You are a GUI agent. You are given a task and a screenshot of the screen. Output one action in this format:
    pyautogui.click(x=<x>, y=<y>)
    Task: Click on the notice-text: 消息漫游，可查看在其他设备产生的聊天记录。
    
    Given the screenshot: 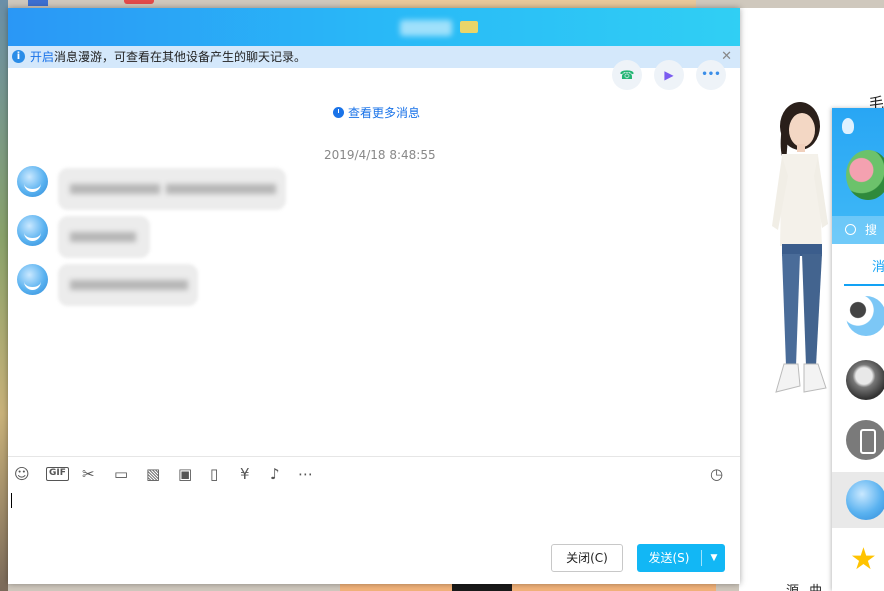 What is the action you would take?
    pyautogui.click(x=180, y=57)
    